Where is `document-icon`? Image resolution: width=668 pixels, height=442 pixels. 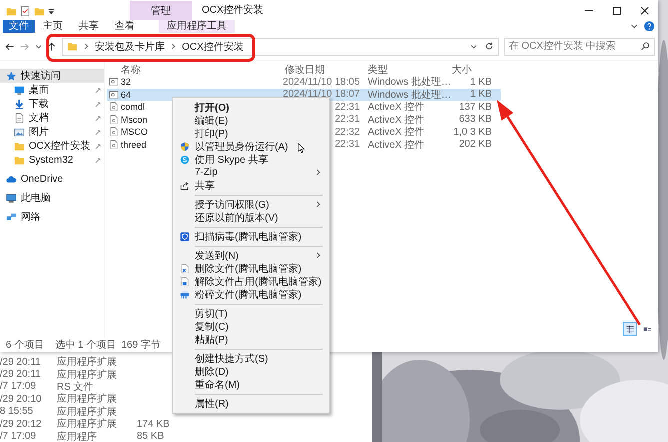
document-icon is located at coordinates (19, 118).